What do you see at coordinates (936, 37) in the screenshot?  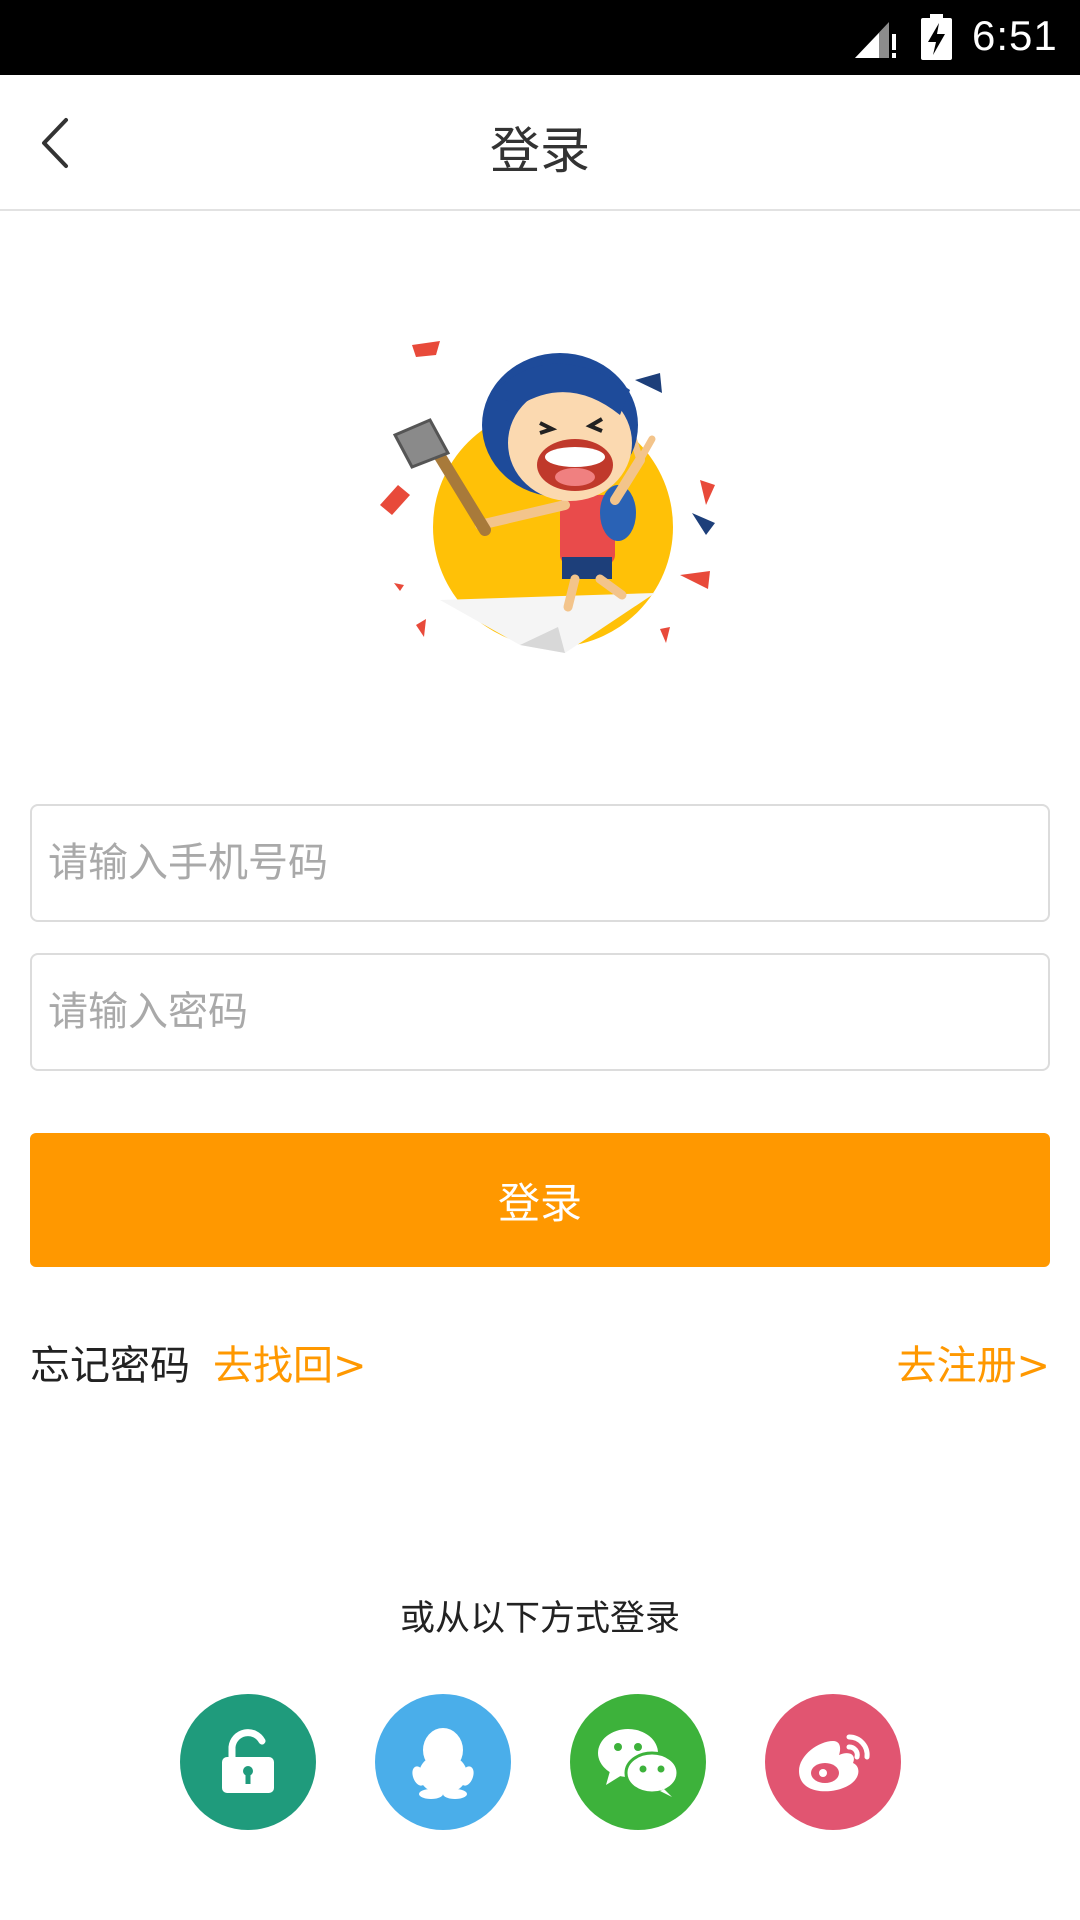 I see `battery-charging-icon` at bounding box center [936, 37].